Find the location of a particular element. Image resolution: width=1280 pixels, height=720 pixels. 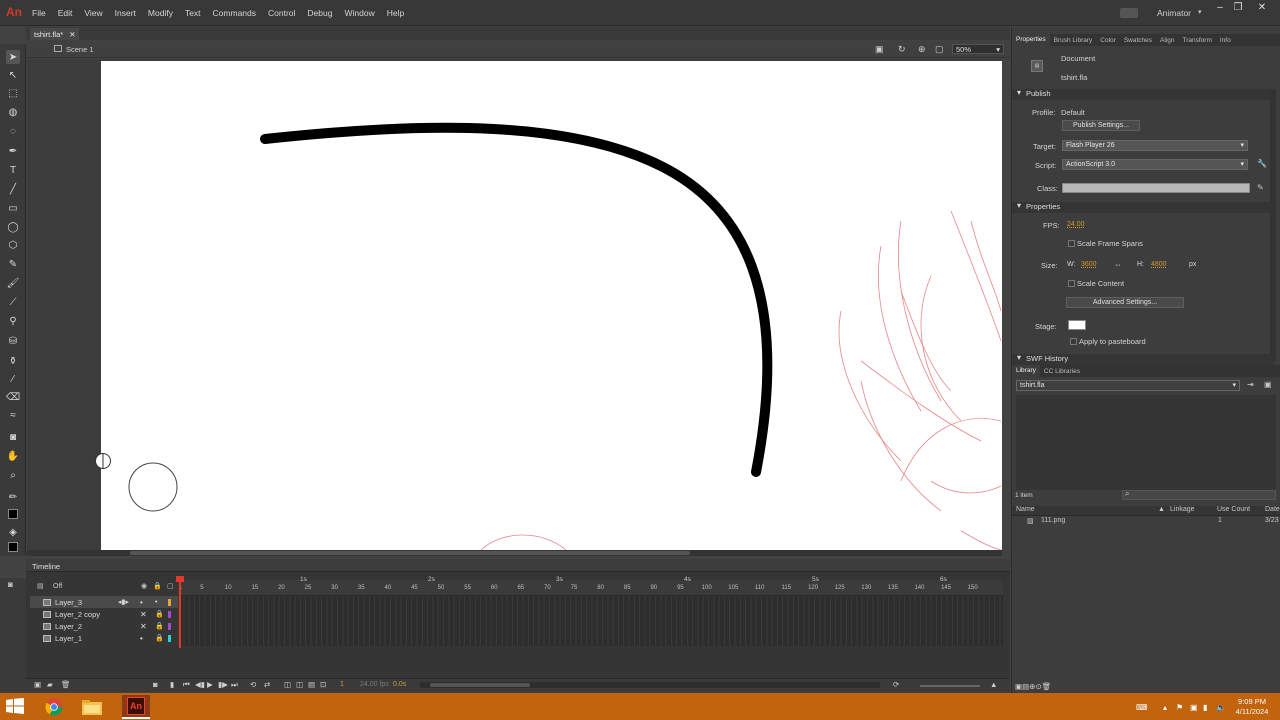

apply-pasteboard-checkbox is located at coordinates (1073, 341).